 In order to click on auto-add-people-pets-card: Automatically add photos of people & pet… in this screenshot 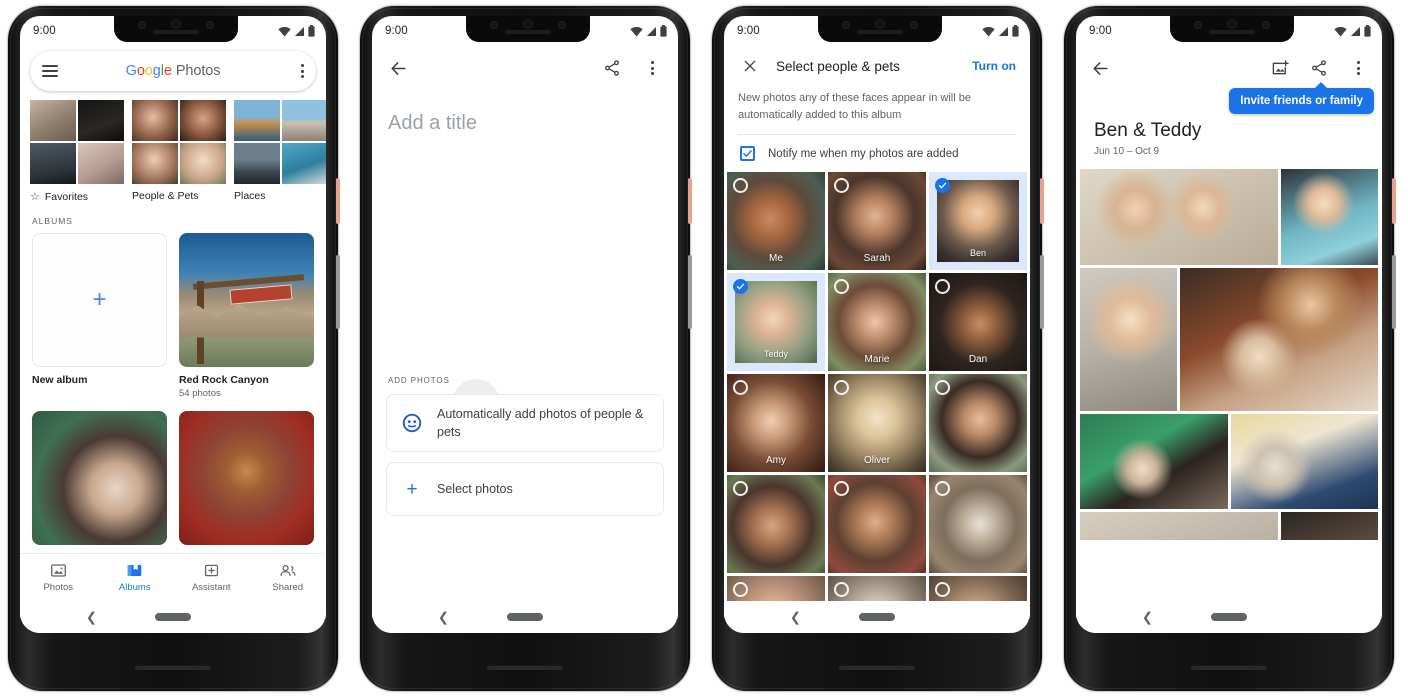, I will do `click(525, 423)`.